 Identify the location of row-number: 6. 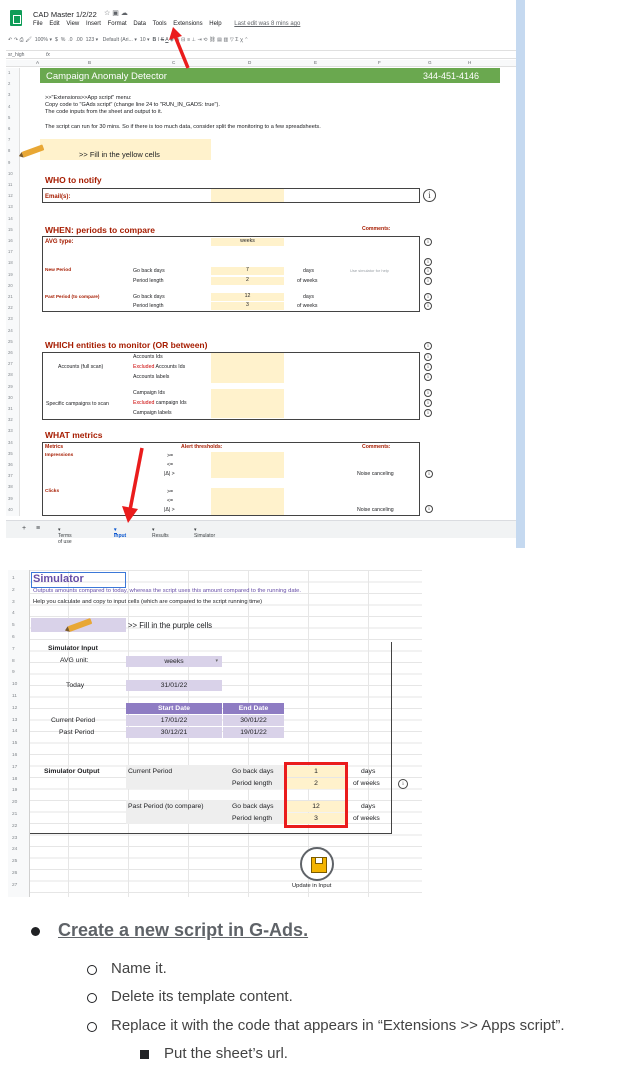
(9, 128).